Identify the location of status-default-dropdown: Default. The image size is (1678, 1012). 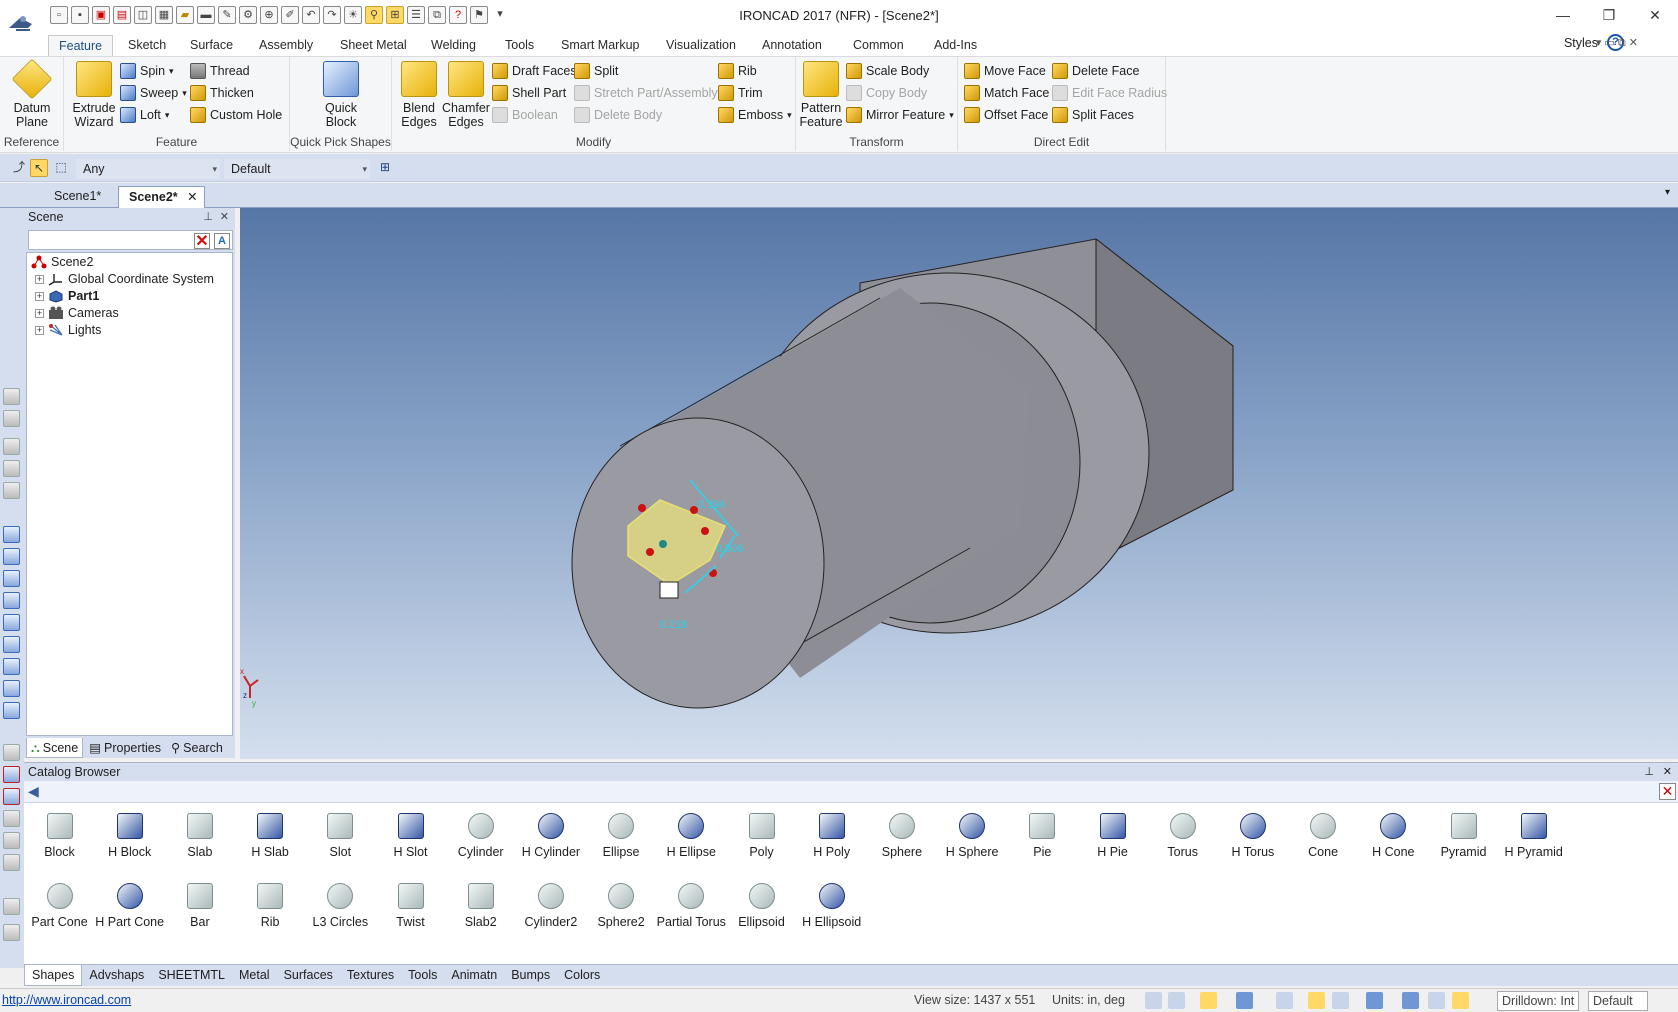
(1618, 1001).